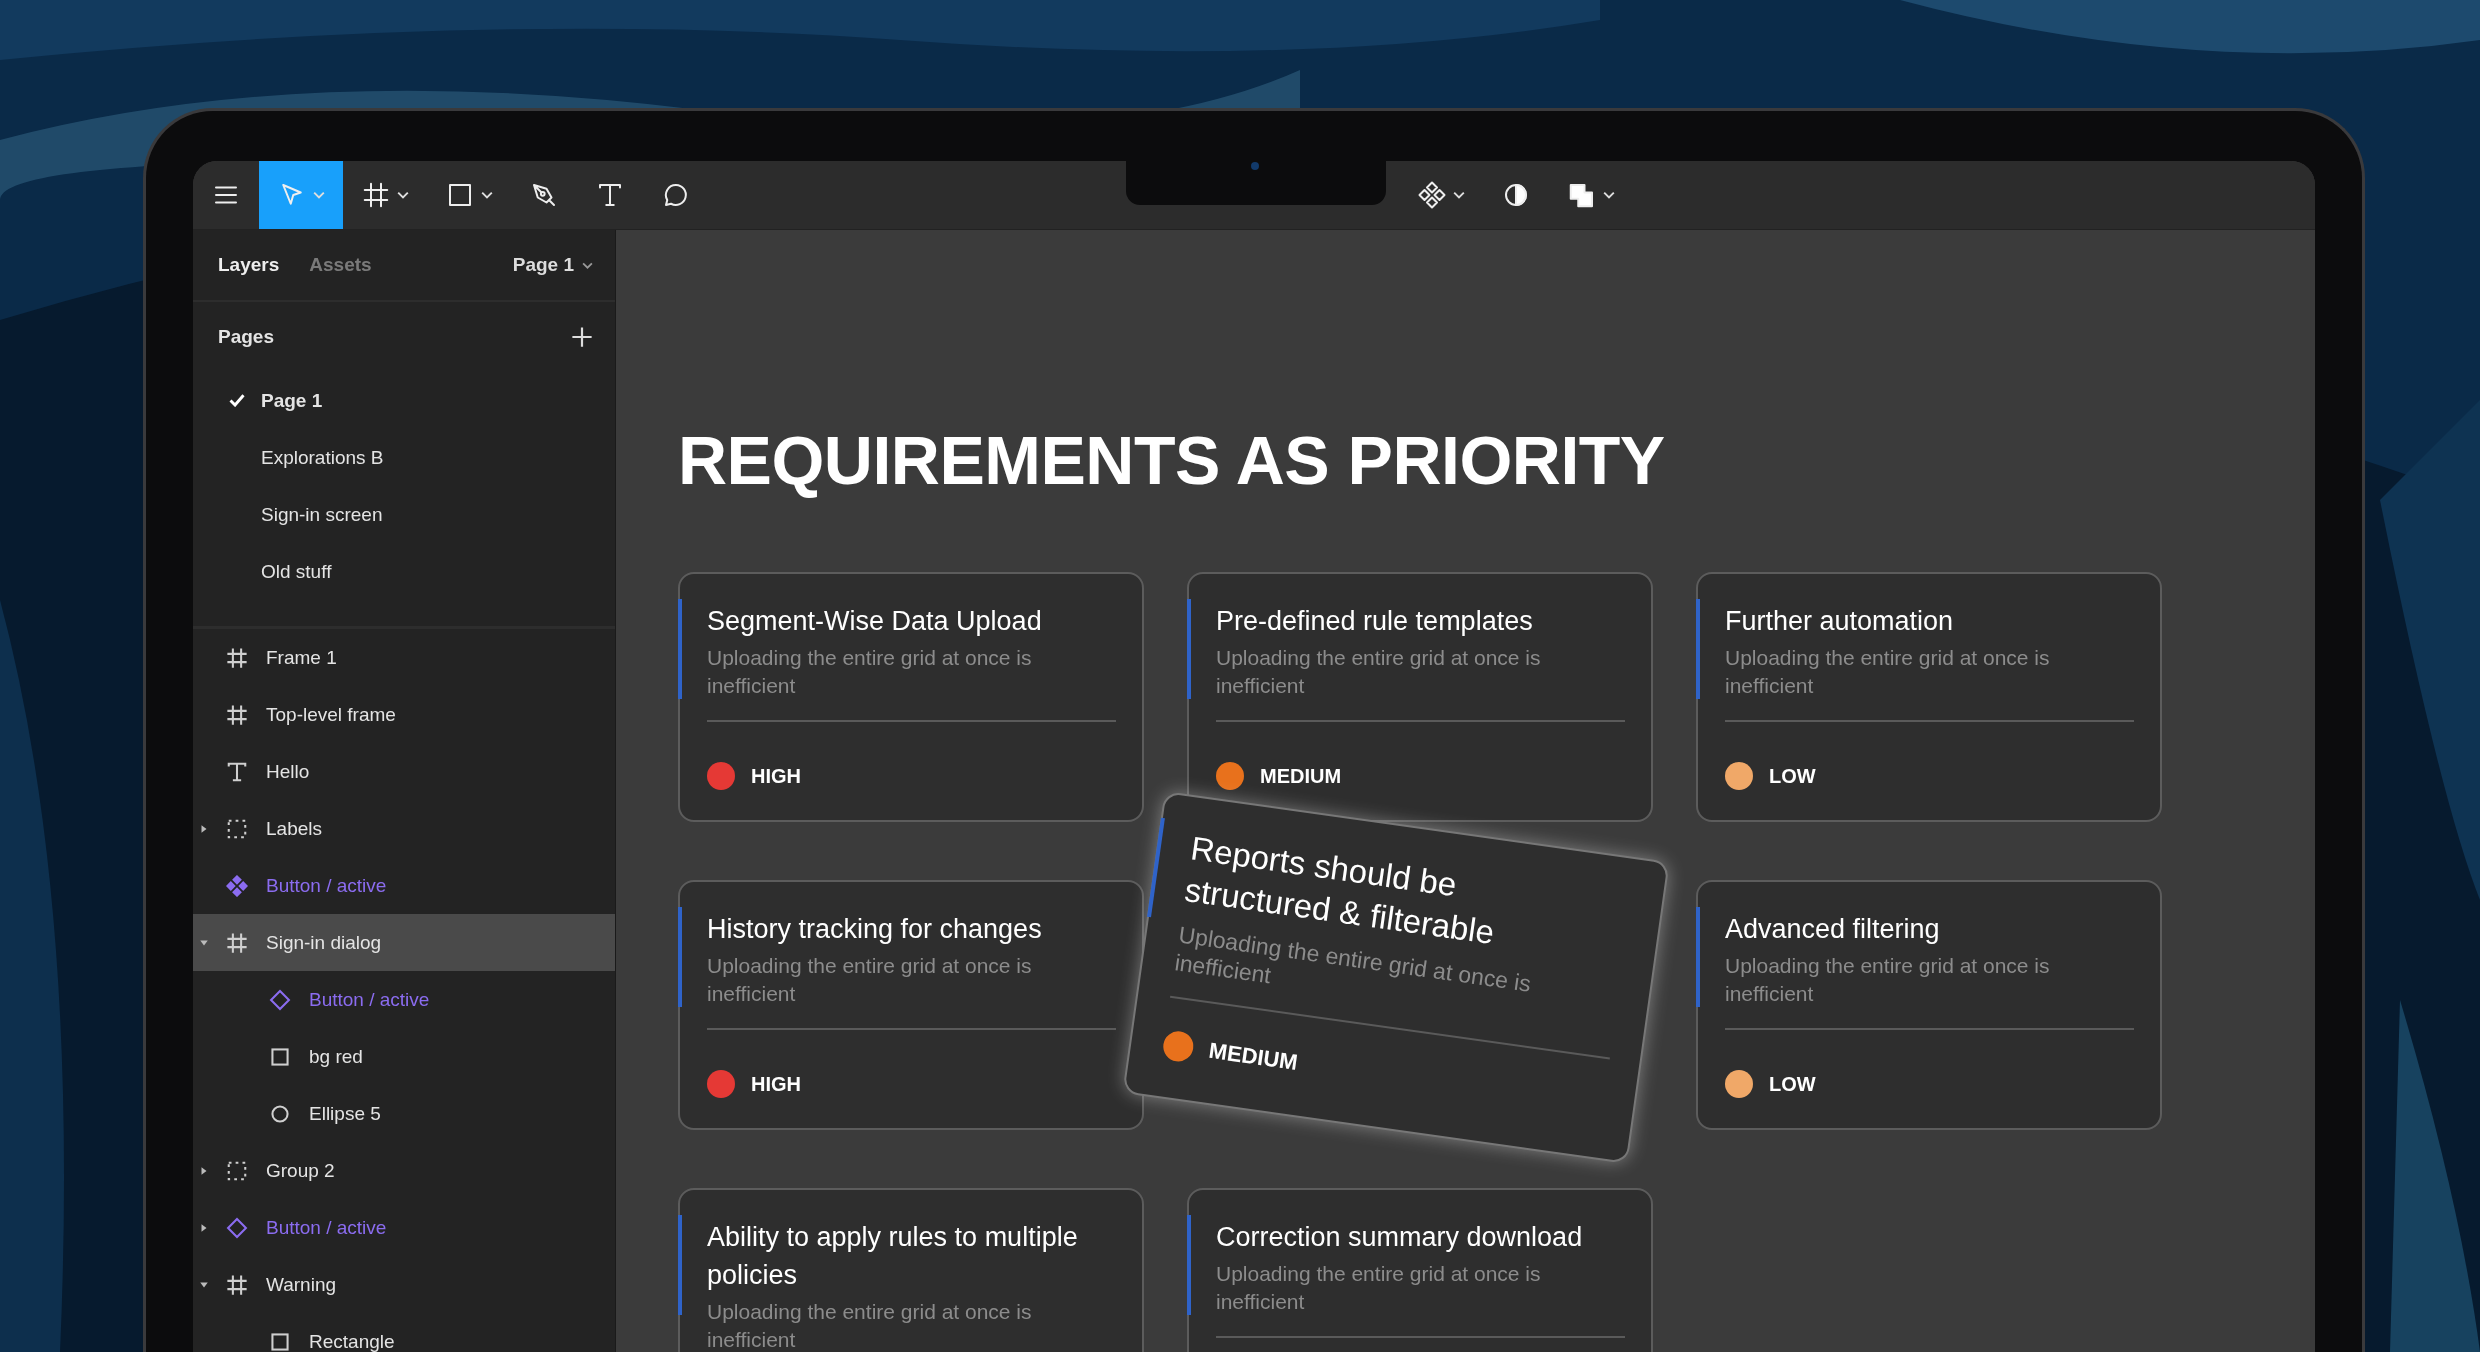 The height and width of the screenshot is (1352, 2480). Describe the element at coordinates (875, 621) in the screenshot. I see `card-title: Segment-Wise Data Upload` at that location.